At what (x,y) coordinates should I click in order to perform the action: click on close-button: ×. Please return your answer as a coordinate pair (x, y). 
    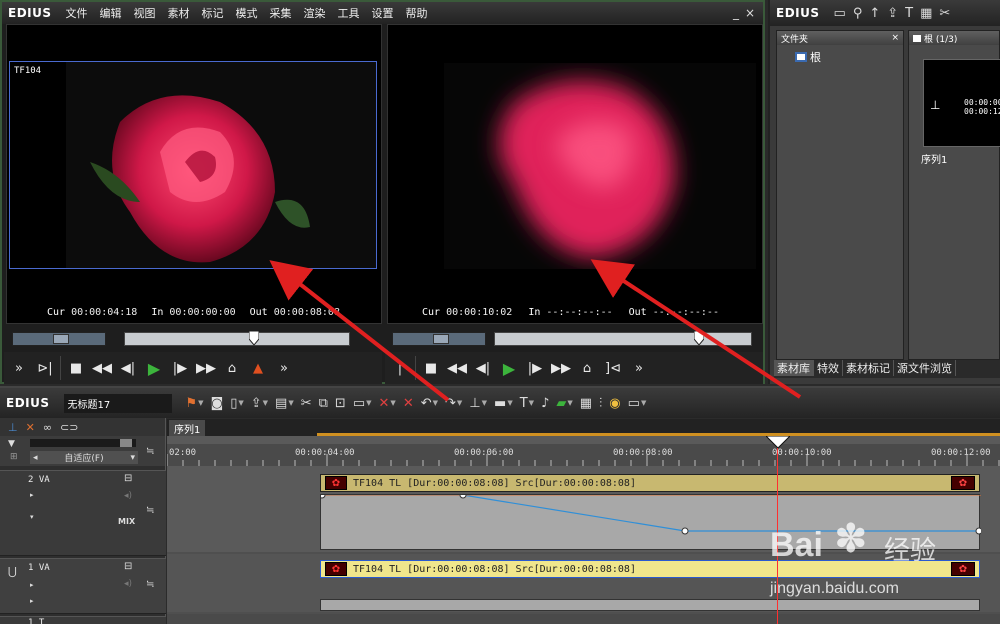
    Looking at the image, I should click on (750, 13).